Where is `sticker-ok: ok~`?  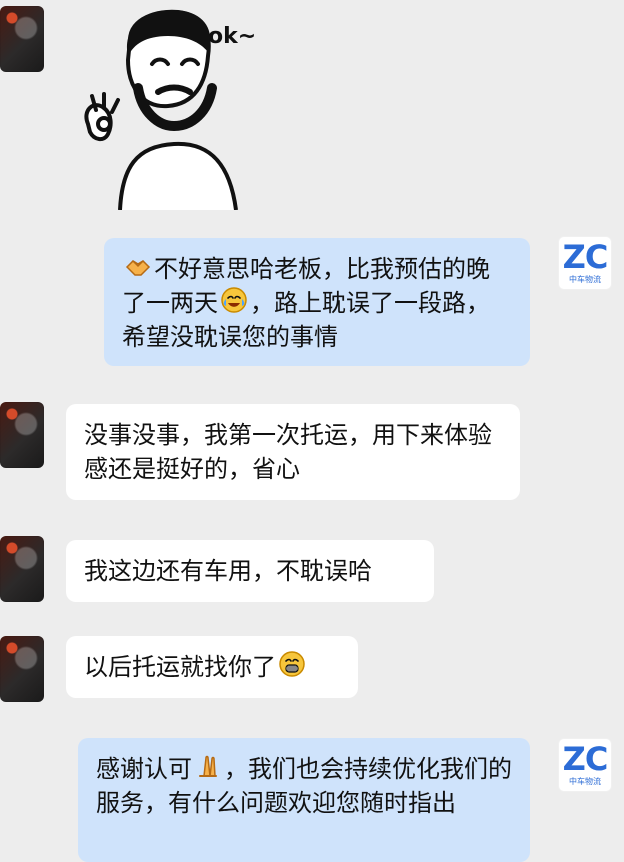 sticker-ok: ok~ is located at coordinates (180, 105).